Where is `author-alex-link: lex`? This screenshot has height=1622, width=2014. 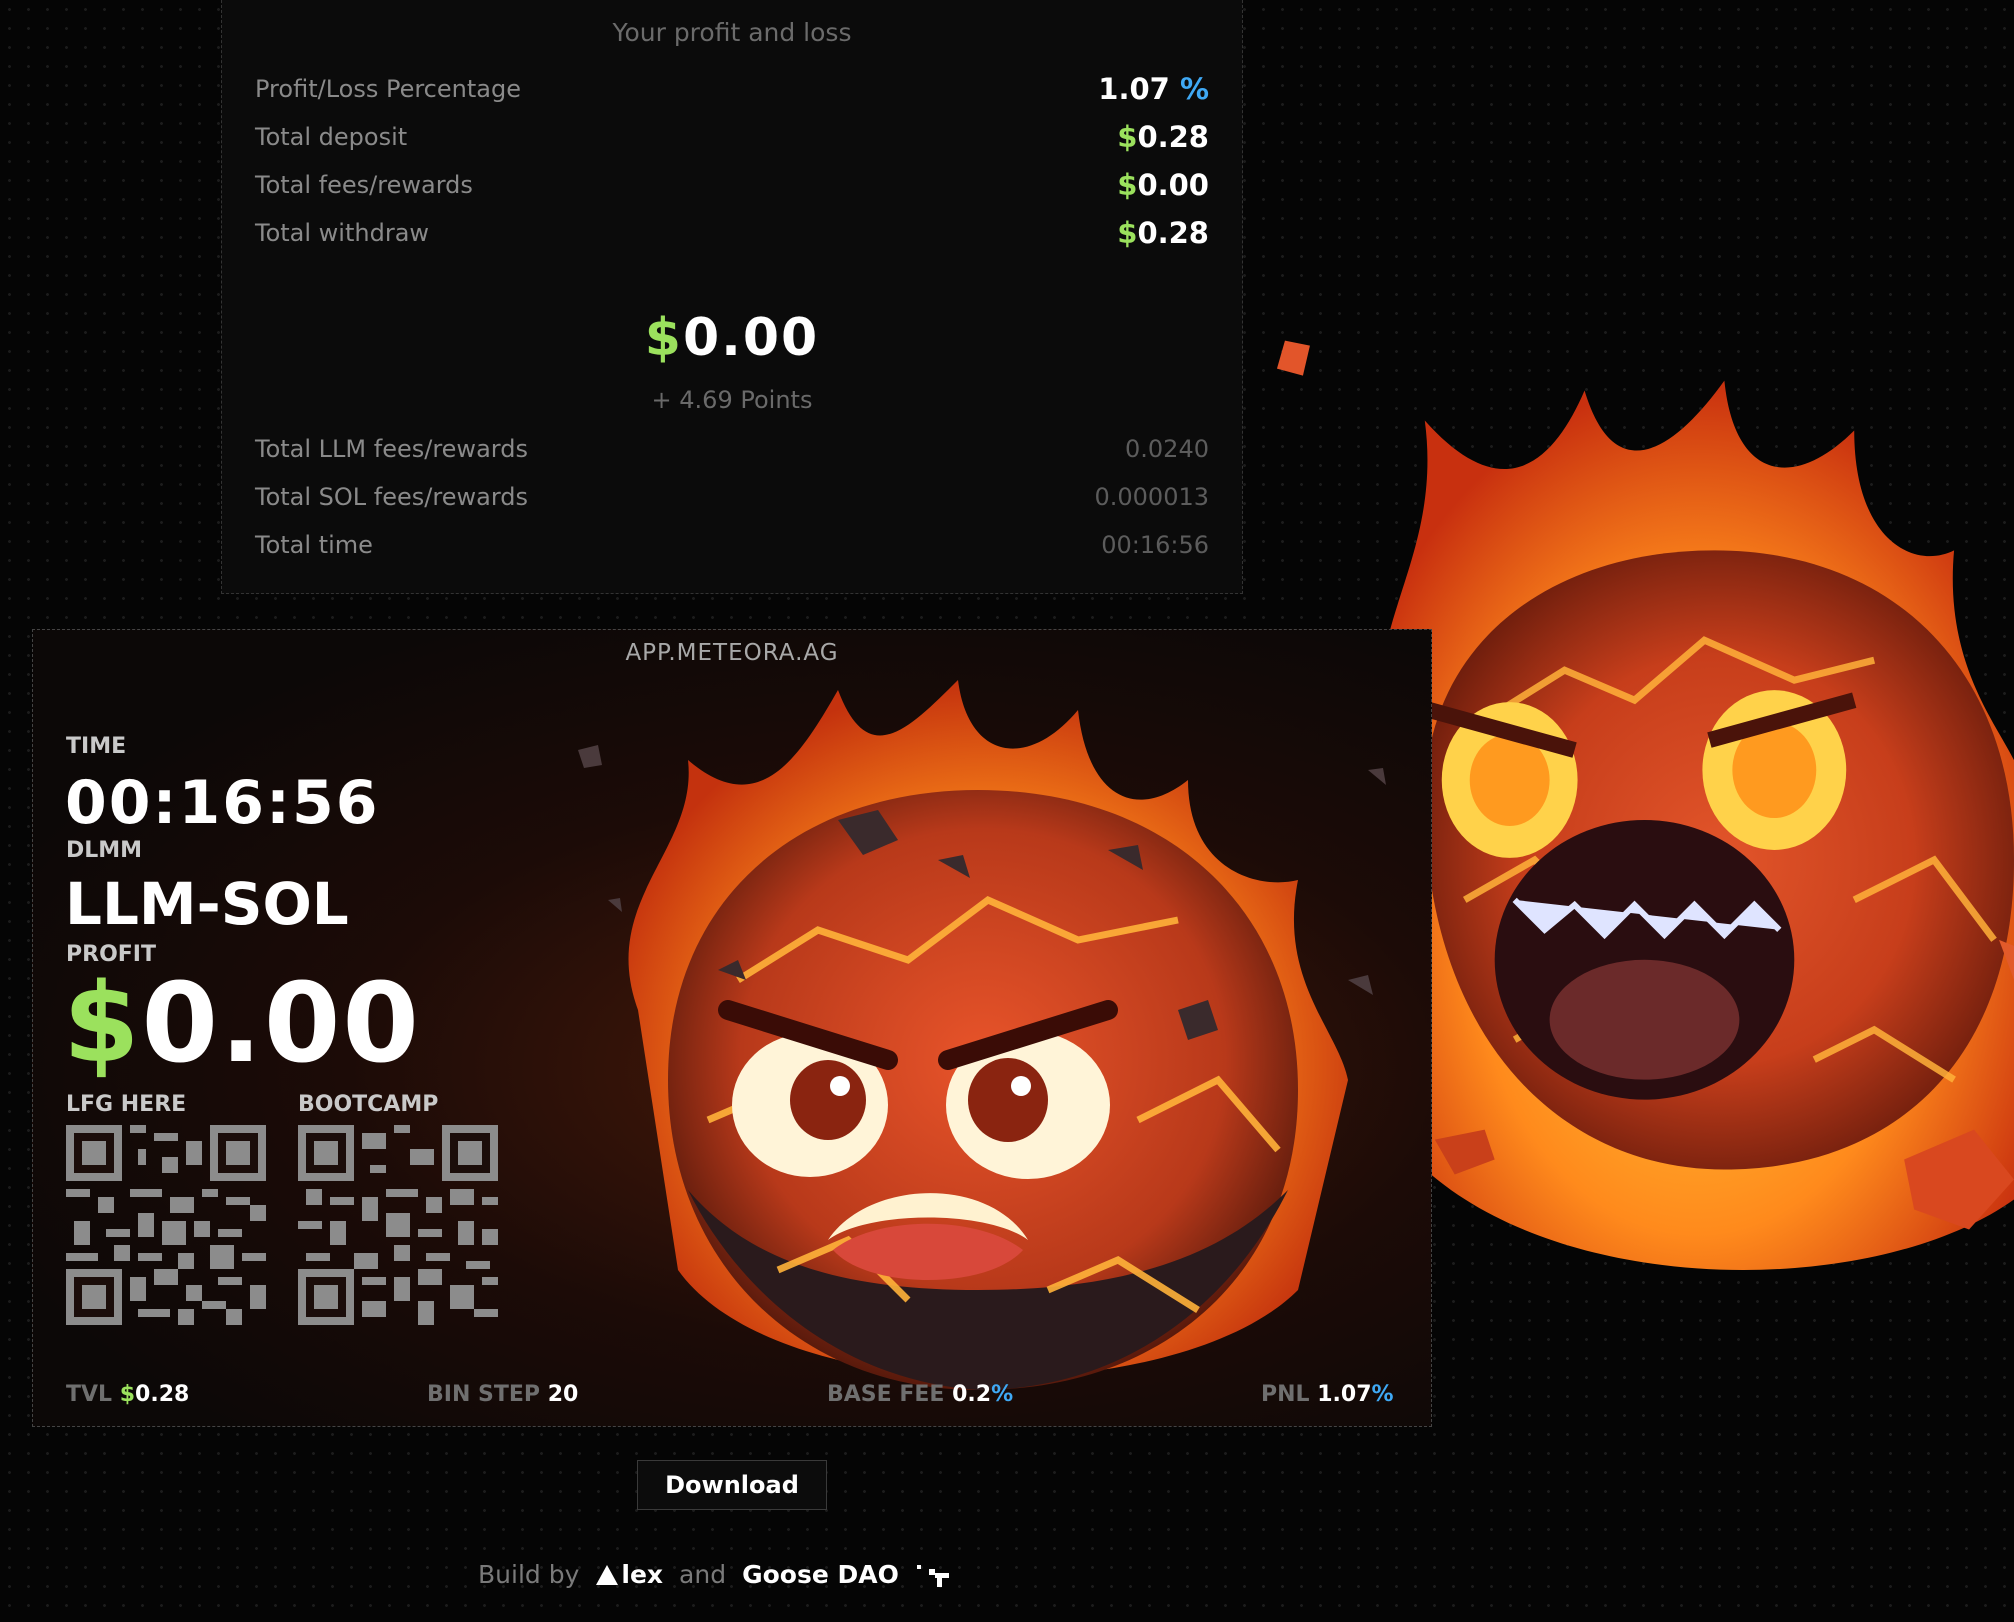 author-alex-link: lex is located at coordinates (629, 1574).